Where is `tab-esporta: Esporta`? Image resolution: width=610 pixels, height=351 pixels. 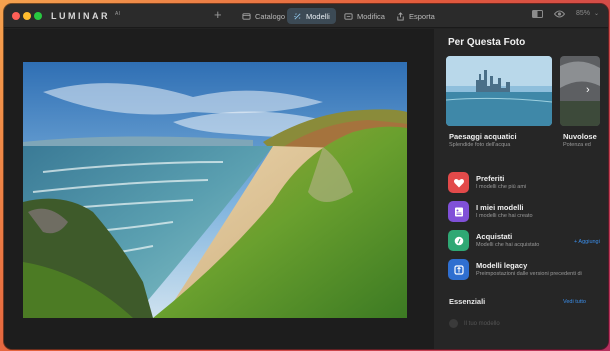
tab-esporta: Esporta is located at coordinates (415, 16).